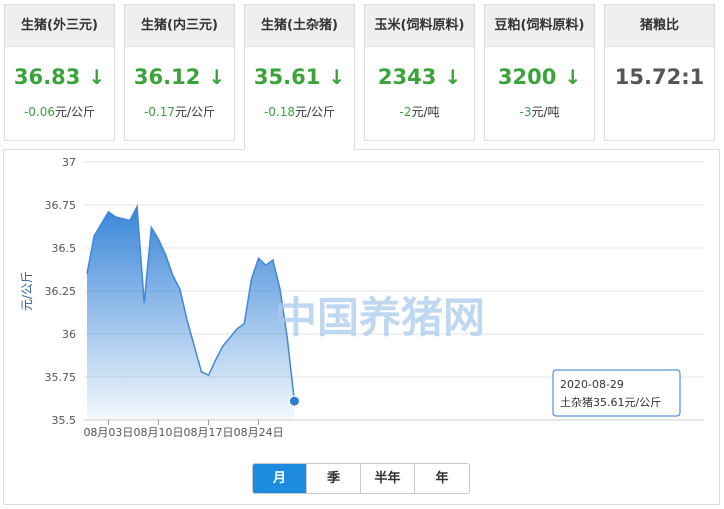 The image size is (724, 509). I want to click on x-tick-label: 08月17日, so click(209, 432).